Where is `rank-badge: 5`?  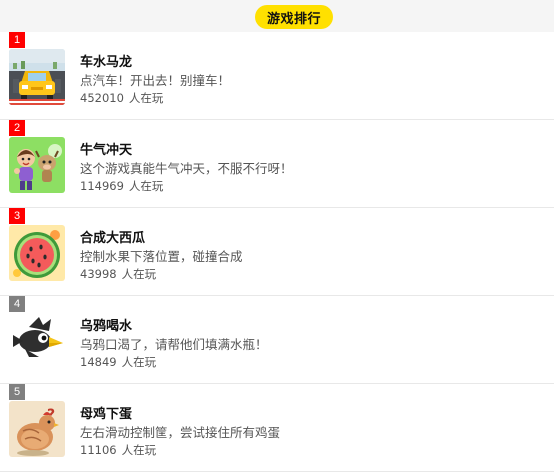 rank-badge: 5 is located at coordinates (17, 392).